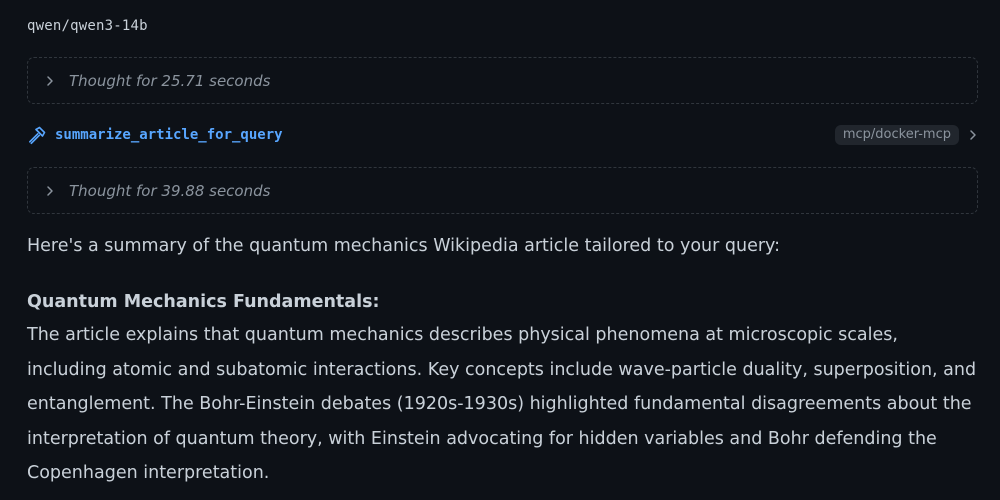  Describe the element at coordinates (37, 135) in the screenshot. I see `hammer-icon` at that location.